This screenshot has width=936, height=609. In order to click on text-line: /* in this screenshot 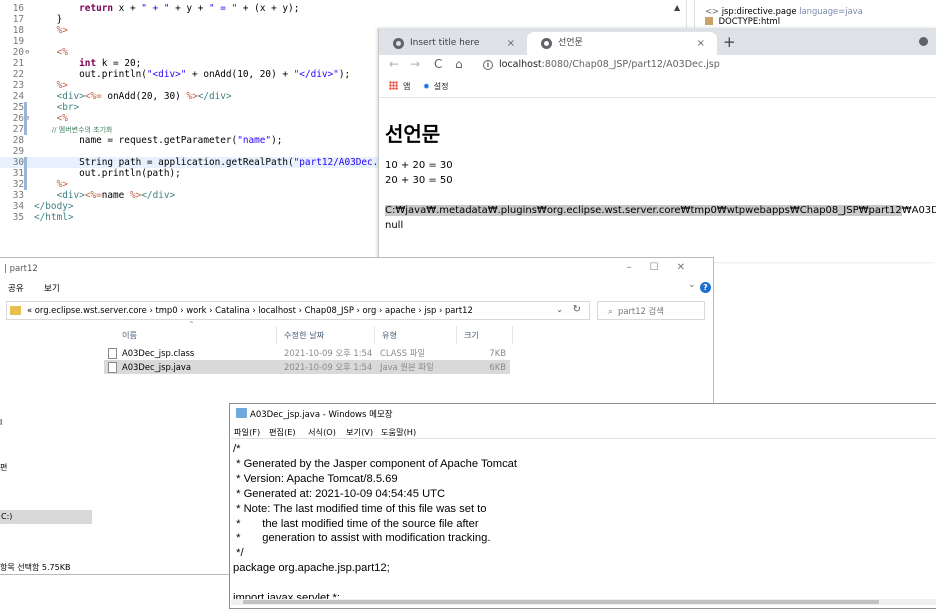, I will do `click(237, 449)`.